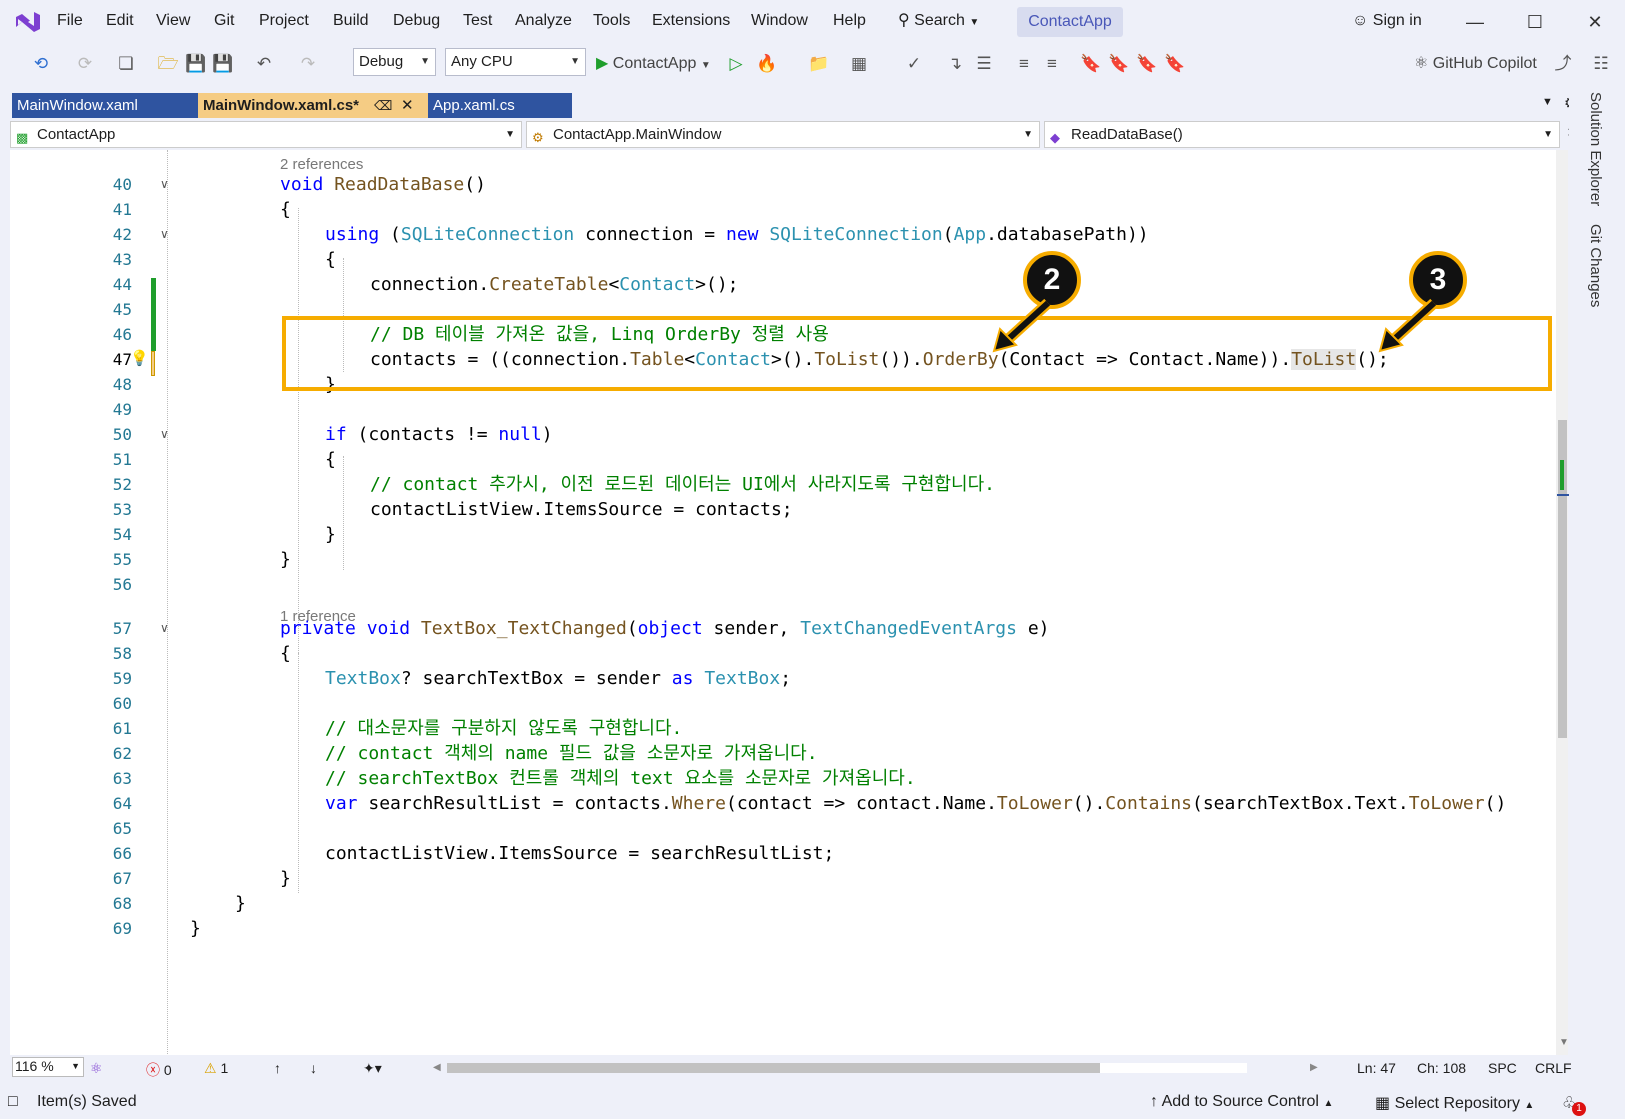 This screenshot has height=1119, width=1625. I want to click on menu-build: Build, so click(351, 21).